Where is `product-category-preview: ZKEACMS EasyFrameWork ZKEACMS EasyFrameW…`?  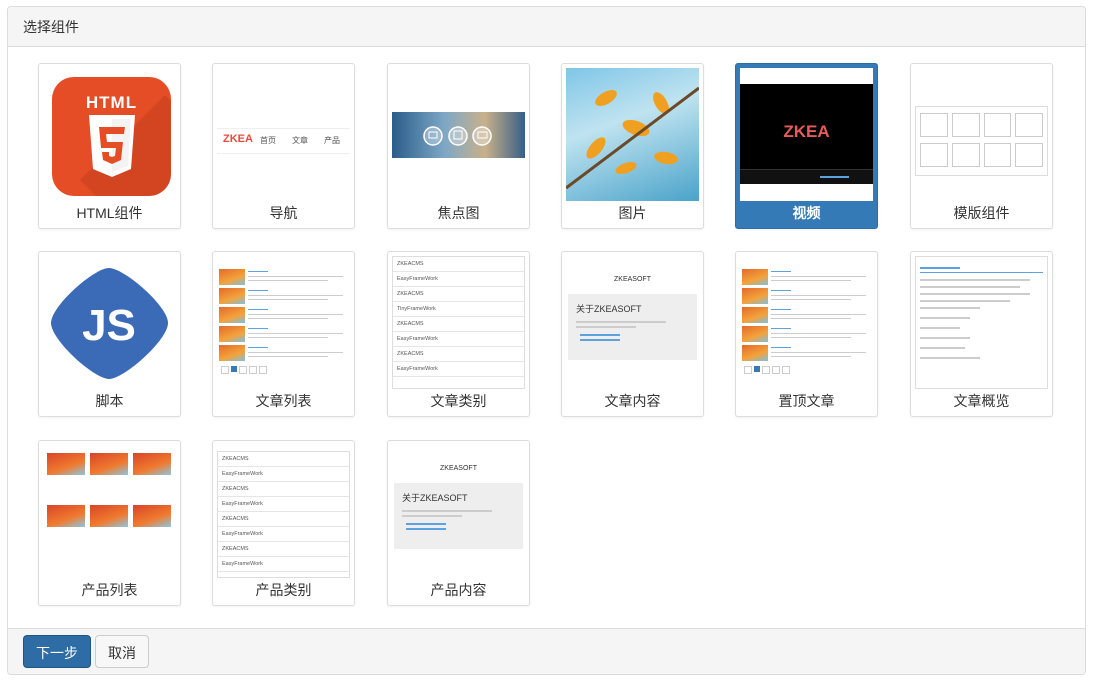 product-category-preview: ZKEACMS EasyFrameWork ZKEACMS EasyFrameW… is located at coordinates (283, 511).